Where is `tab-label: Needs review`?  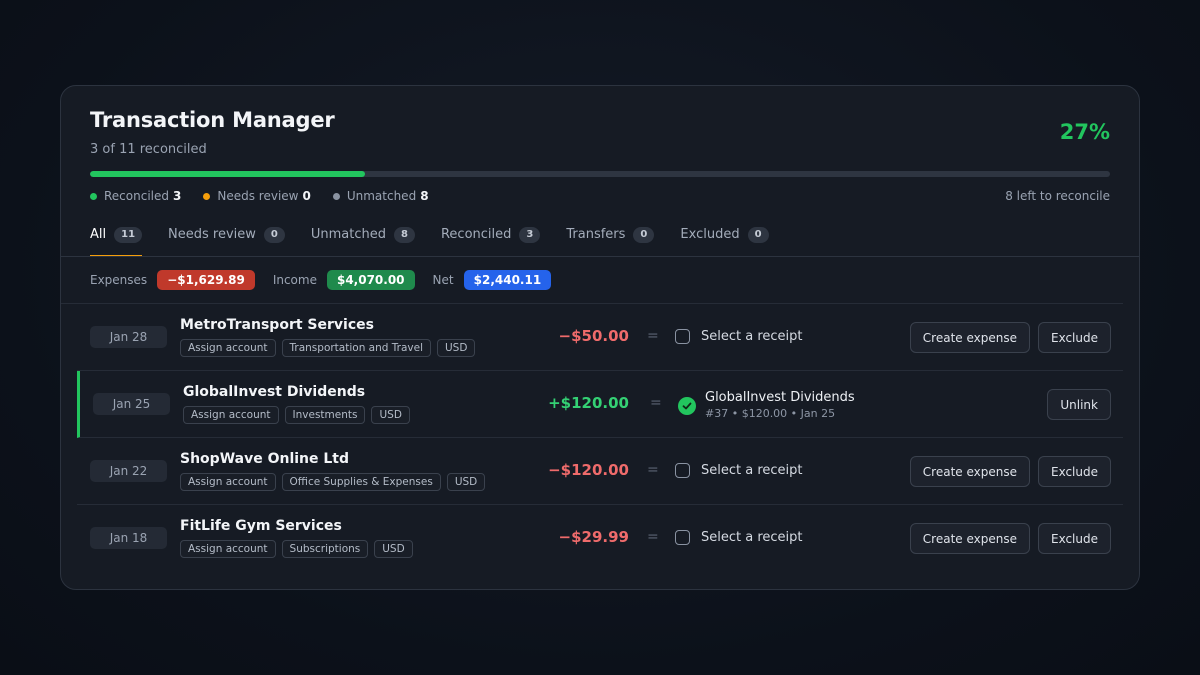
tab-label: Needs review is located at coordinates (212, 234).